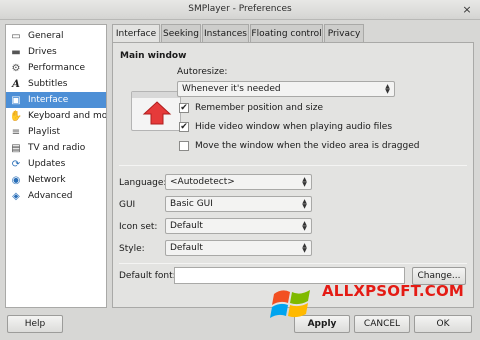  Describe the element at coordinates (184, 146) in the screenshot. I see `checkbox-box` at that location.